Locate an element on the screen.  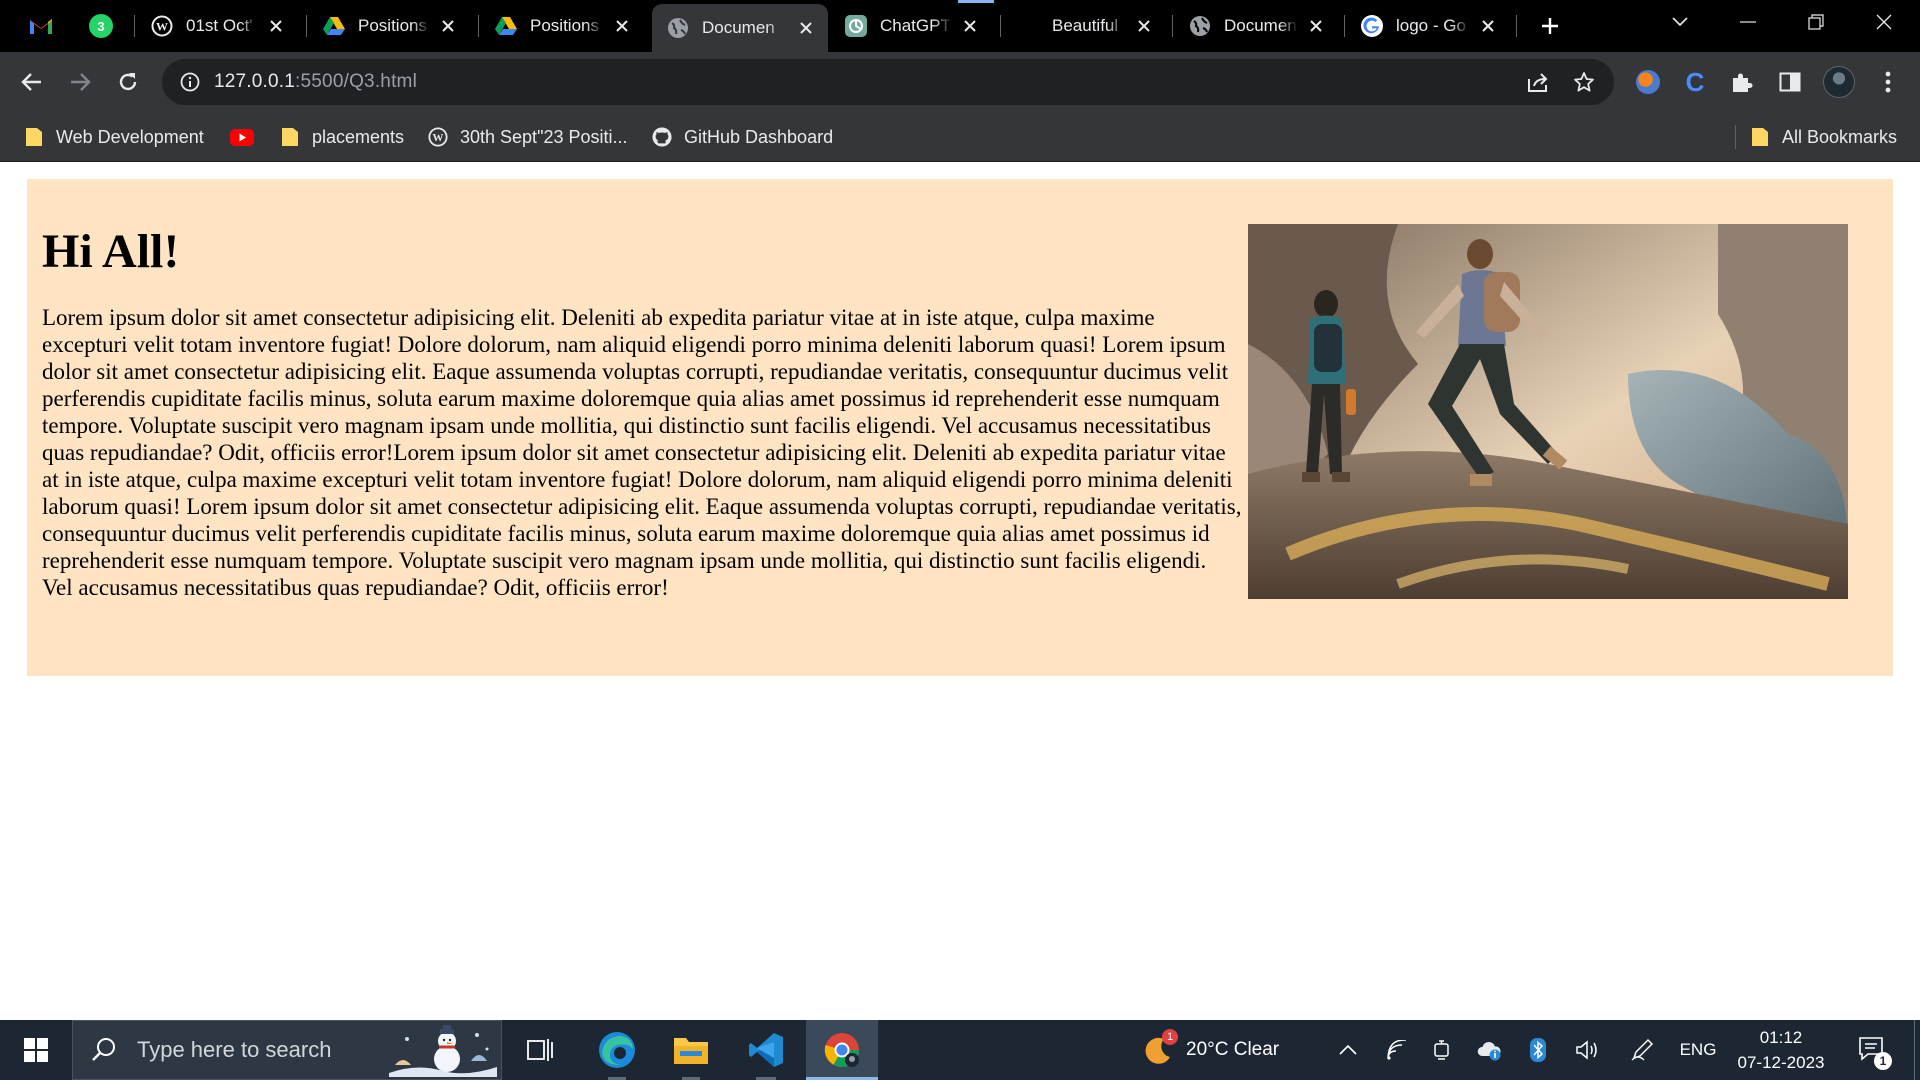
taskbar-vscode is located at coordinates (766, 1050).